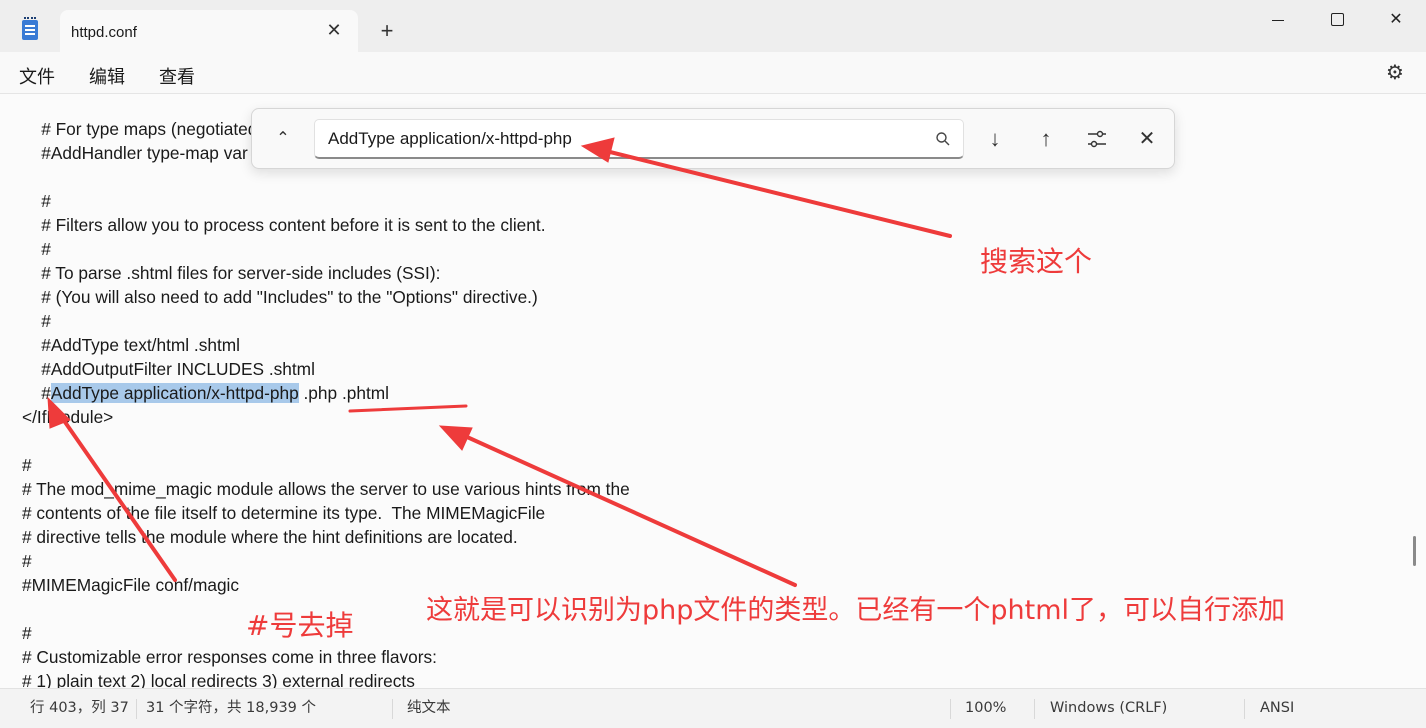 This screenshot has height=728, width=1426. What do you see at coordinates (1395, 73) in the screenshot?
I see `gear-icon: ⚙` at bounding box center [1395, 73].